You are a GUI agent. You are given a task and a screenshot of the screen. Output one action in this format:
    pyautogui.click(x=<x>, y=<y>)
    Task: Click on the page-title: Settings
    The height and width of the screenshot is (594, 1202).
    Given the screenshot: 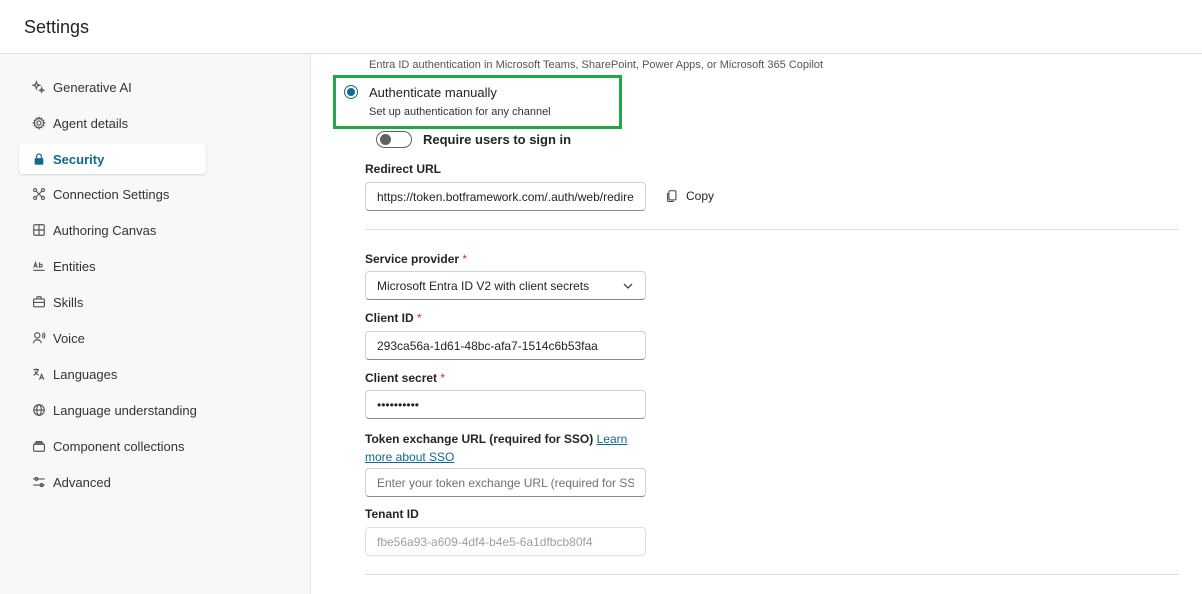 What is the action you would take?
    pyautogui.click(x=57, y=27)
    